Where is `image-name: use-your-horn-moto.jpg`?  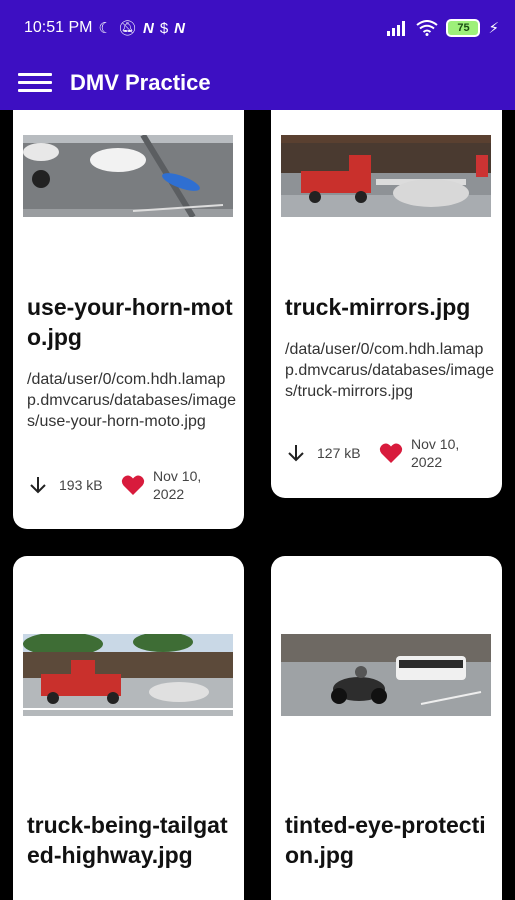
image-name: use-your-horn-moto.jpg is located at coordinates (130, 322).